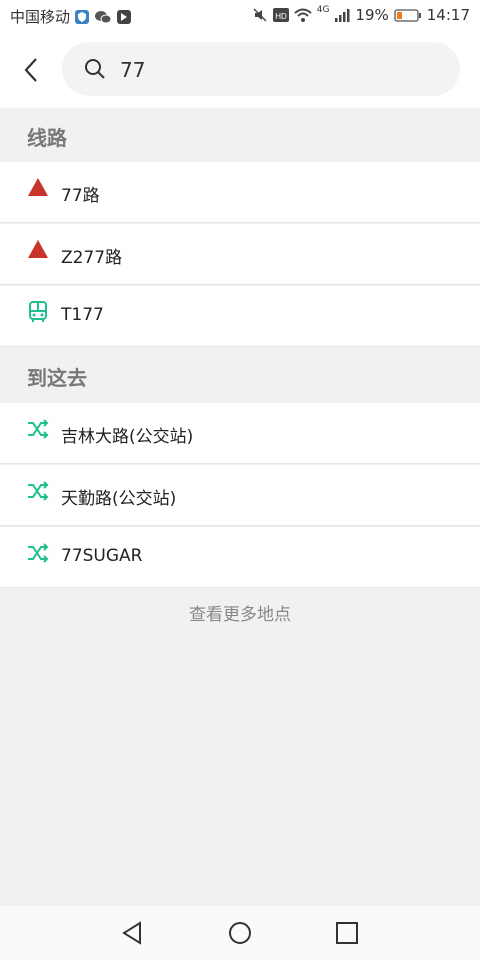 The image size is (480, 960). Describe the element at coordinates (57, 378) in the screenshot. I see `places-section-title: 到这去` at that location.